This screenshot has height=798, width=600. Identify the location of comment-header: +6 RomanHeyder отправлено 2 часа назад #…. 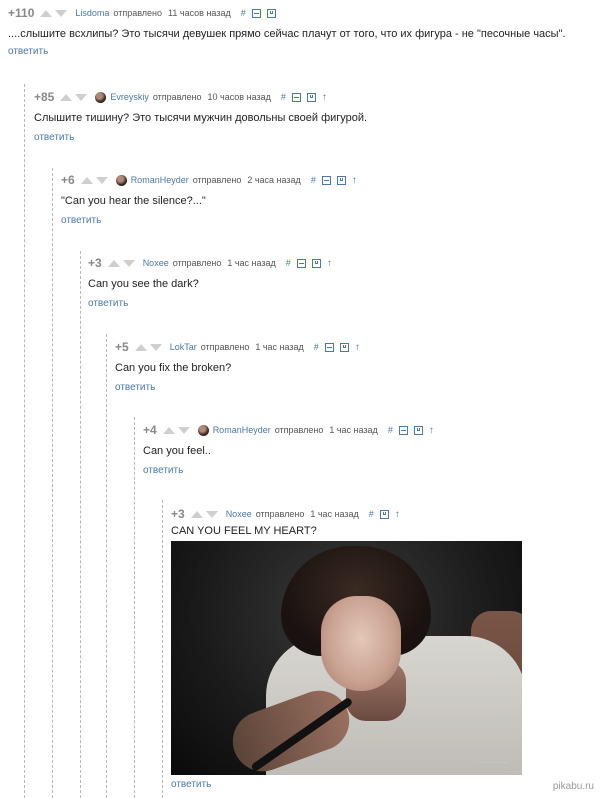
(211, 180).